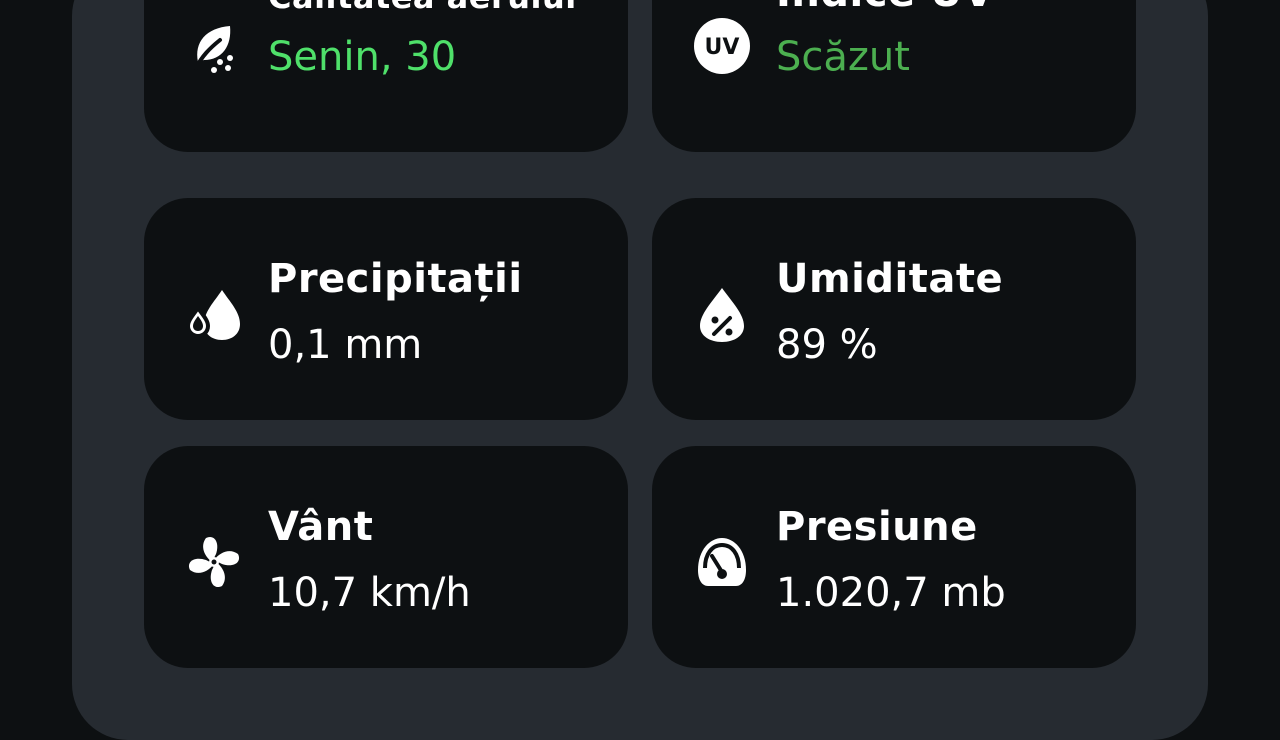  What do you see at coordinates (891, 593) in the screenshot?
I see `pressure-value: 1.020,7 mb` at bounding box center [891, 593].